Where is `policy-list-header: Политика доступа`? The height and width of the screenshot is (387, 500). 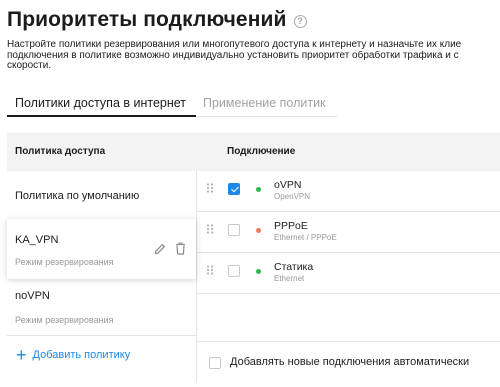 policy-list-header: Политика доступа is located at coordinates (101, 152).